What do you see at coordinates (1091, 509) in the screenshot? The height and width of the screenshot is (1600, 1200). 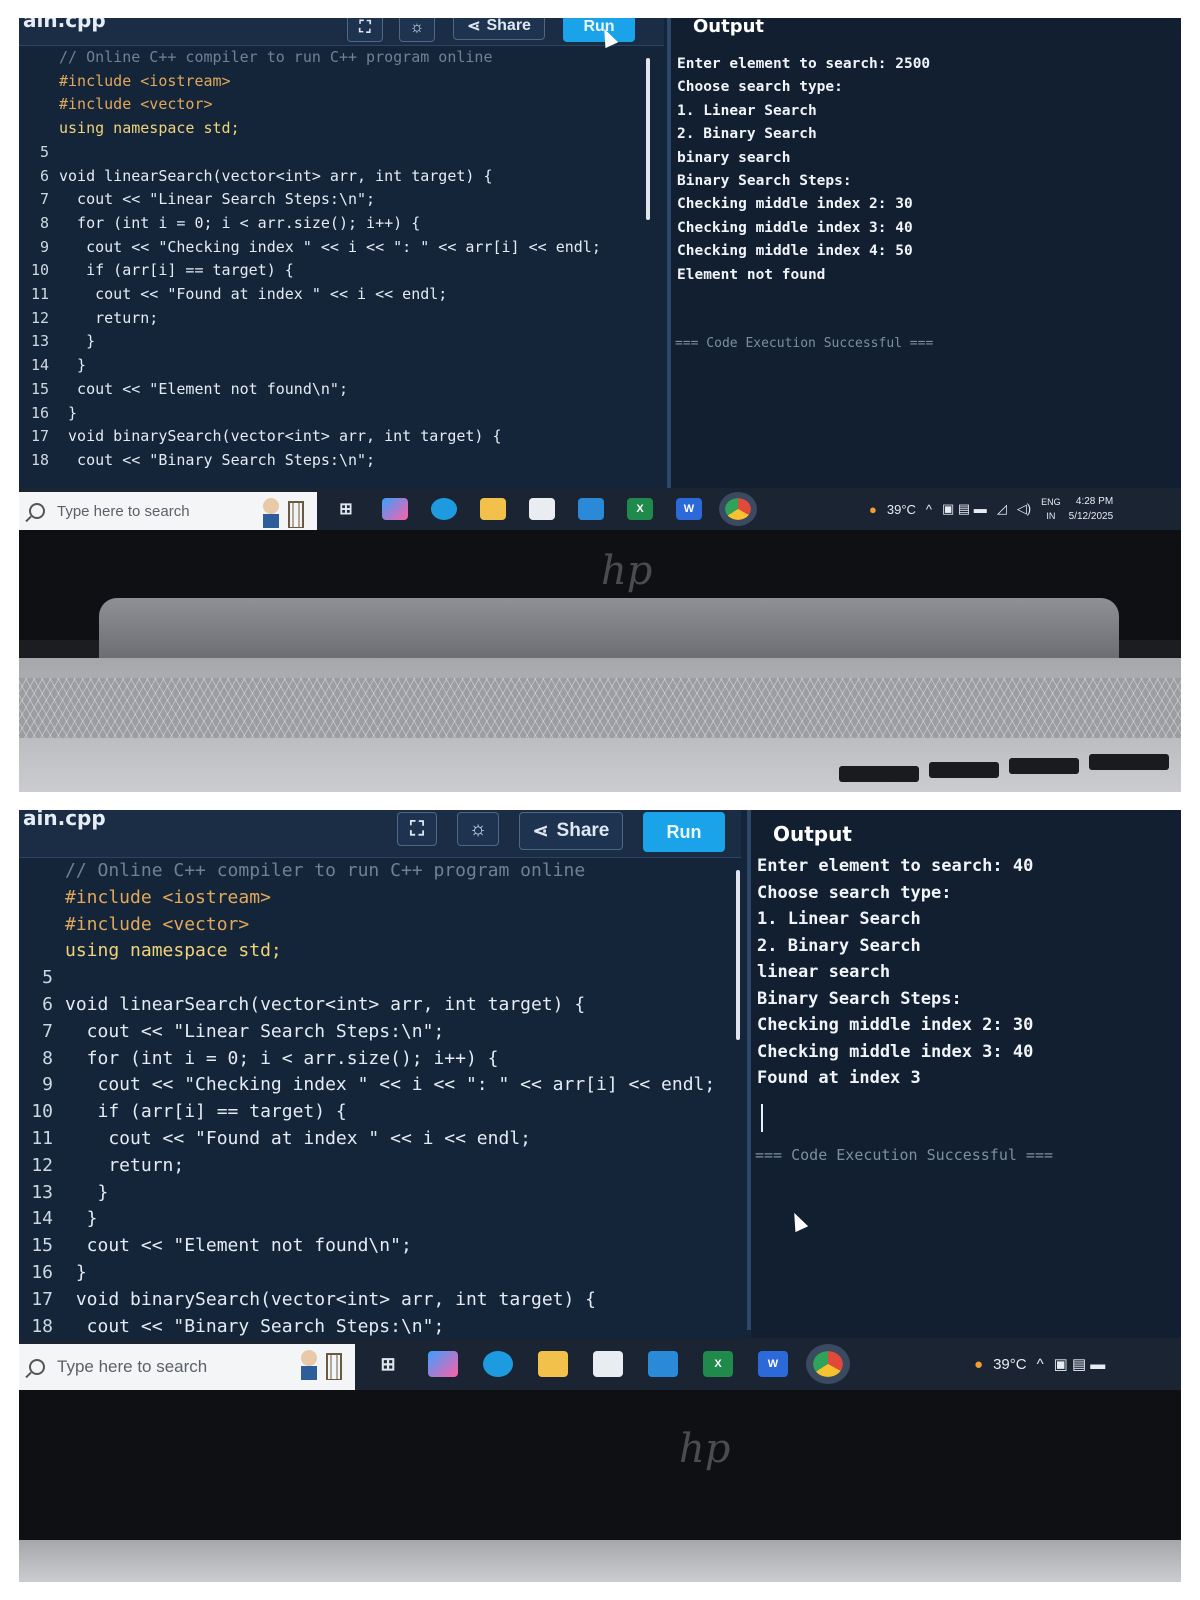 I see `clock: 4:28 PM 5/12/2025` at bounding box center [1091, 509].